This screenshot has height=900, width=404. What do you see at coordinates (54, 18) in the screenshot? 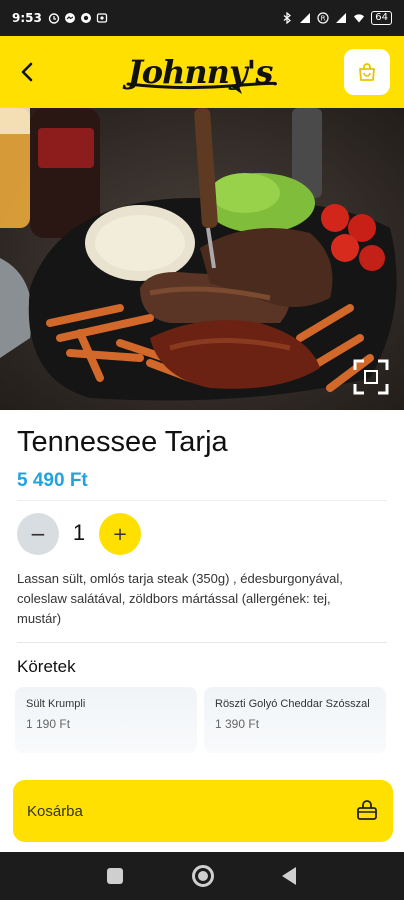
I see `alarm-icon` at bounding box center [54, 18].